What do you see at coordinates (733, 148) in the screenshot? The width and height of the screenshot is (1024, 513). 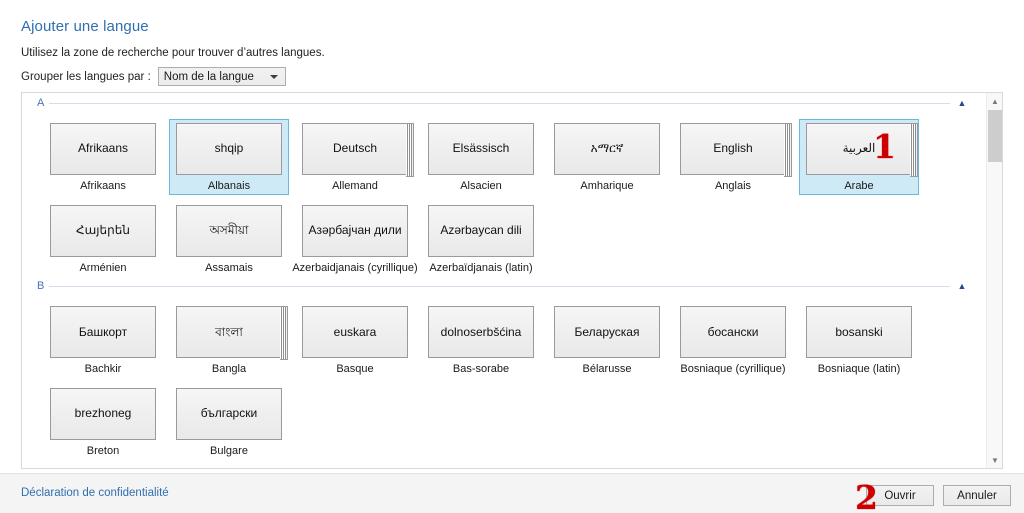 I see `language-native-name: English` at bounding box center [733, 148].